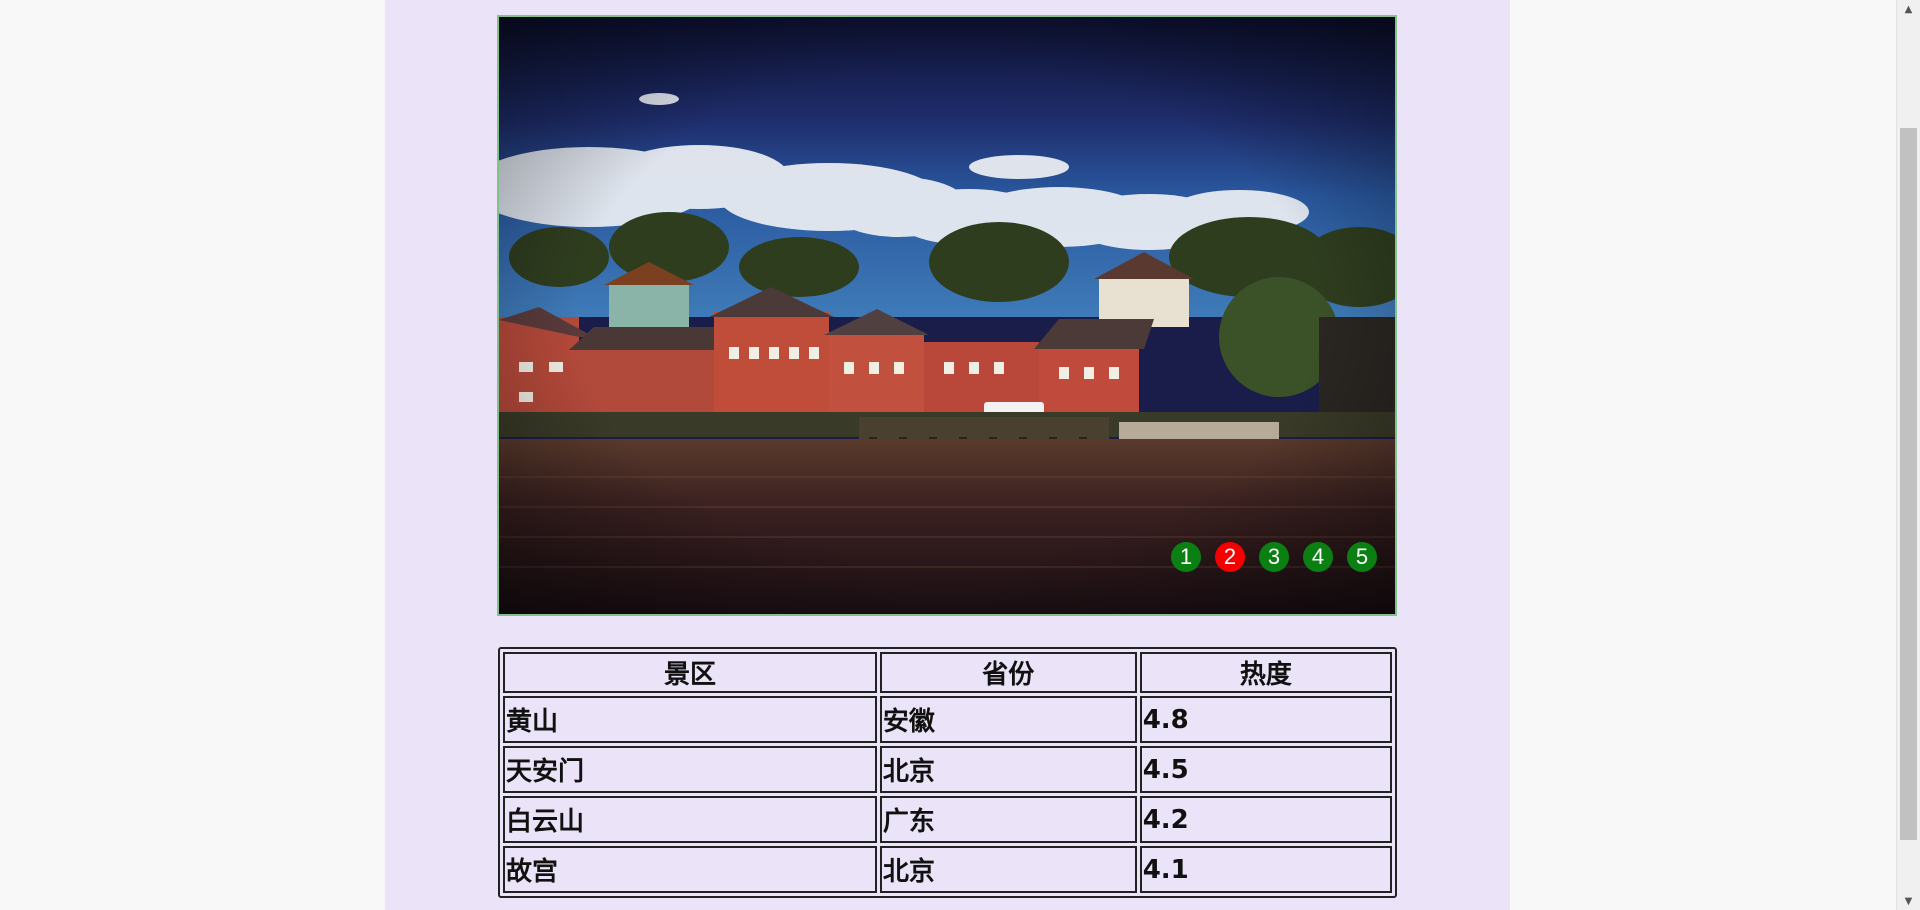 This screenshot has height=910, width=1920. What do you see at coordinates (1908, 9) in the screenshot?
I see `chevron-up-icon: ▲` at bounding box center [1908, 9].